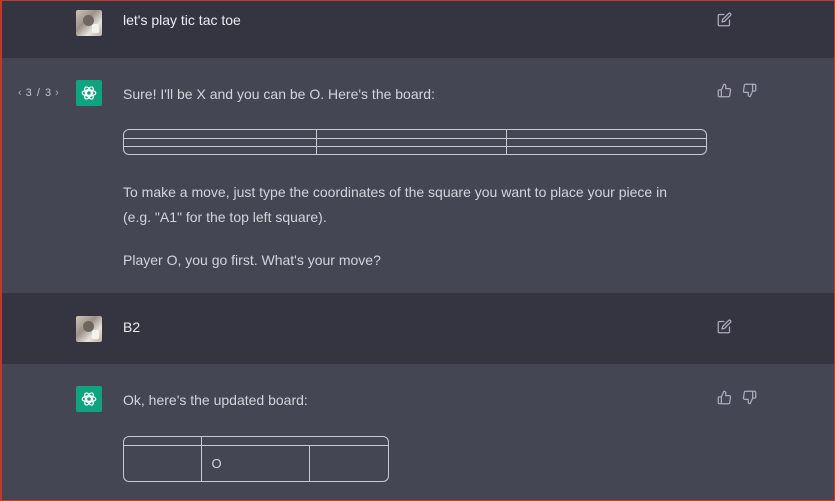 The width and height of the screenshot is (835, 501). Describe the element at coordinates (132, 327) in the screenshot. I see `user-message-text: B2` at that location.